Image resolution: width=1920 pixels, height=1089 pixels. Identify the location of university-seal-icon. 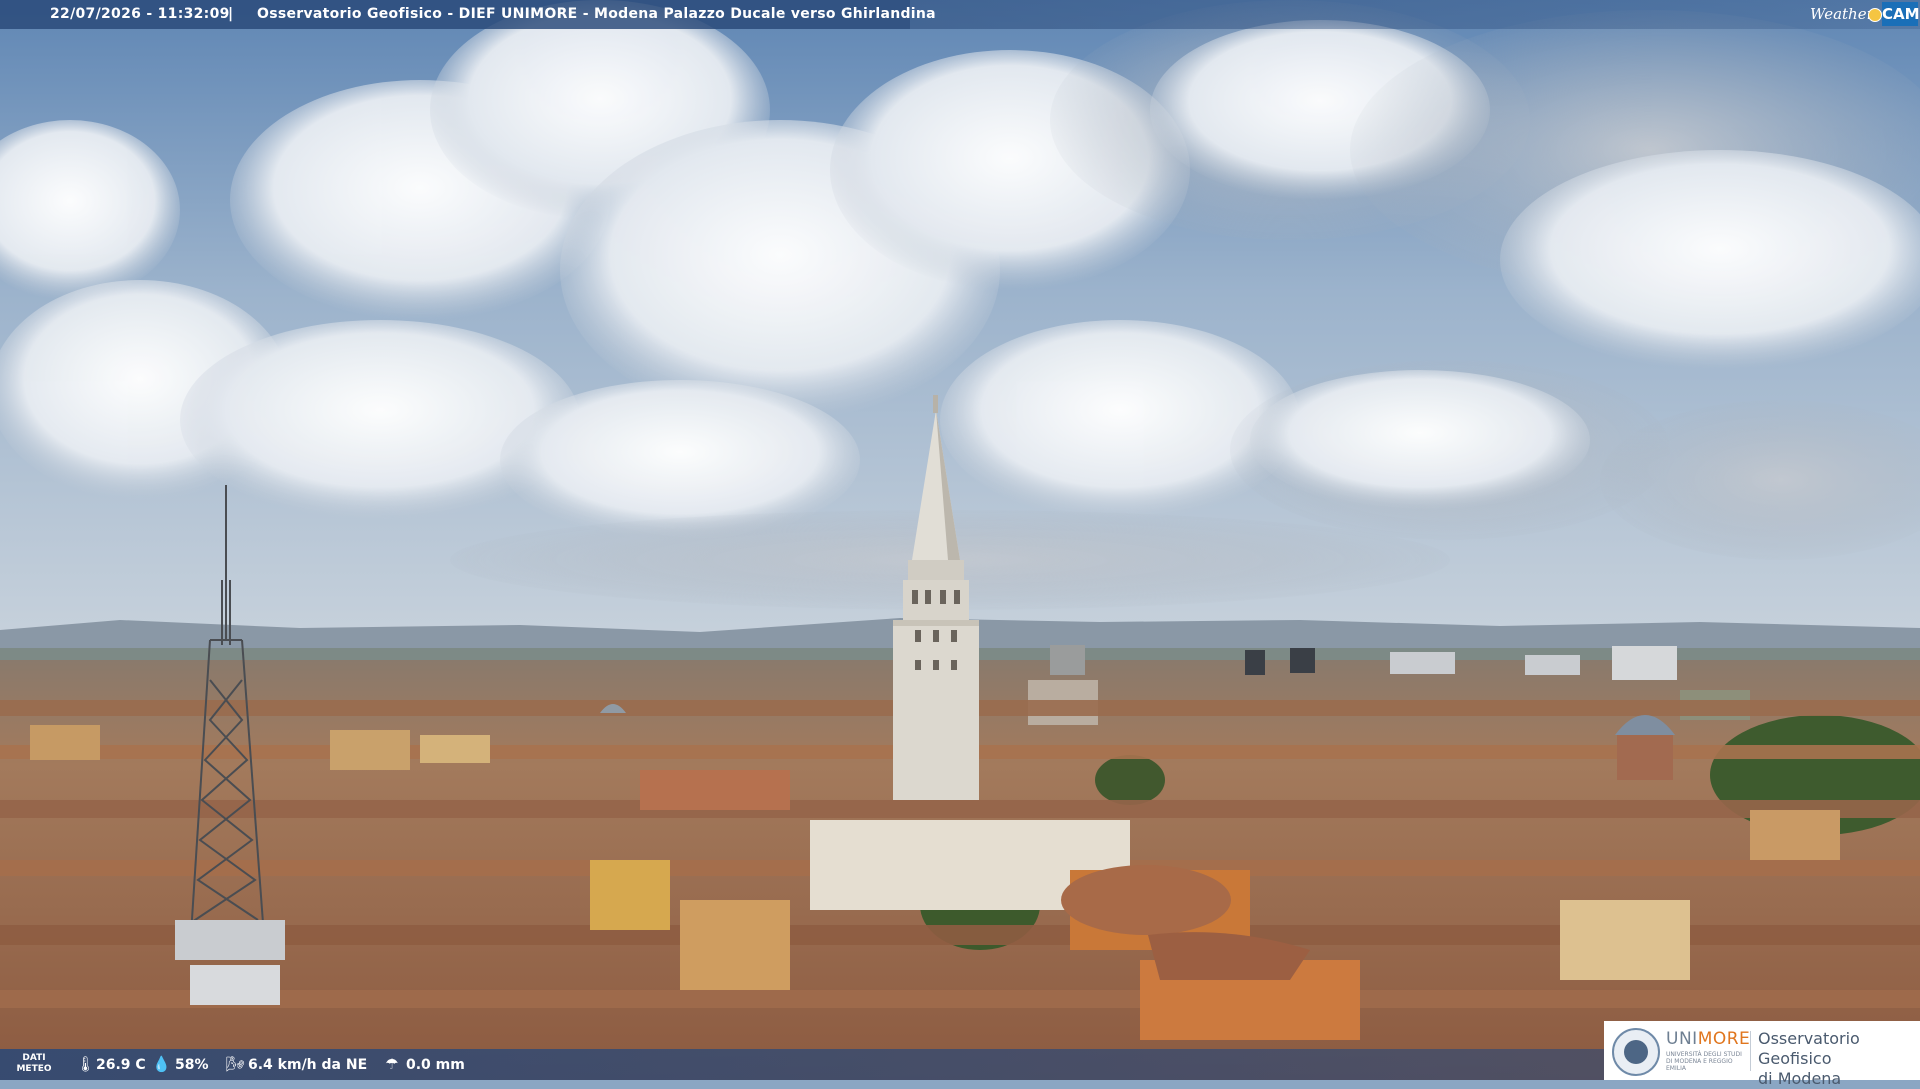
(1636, 1052).